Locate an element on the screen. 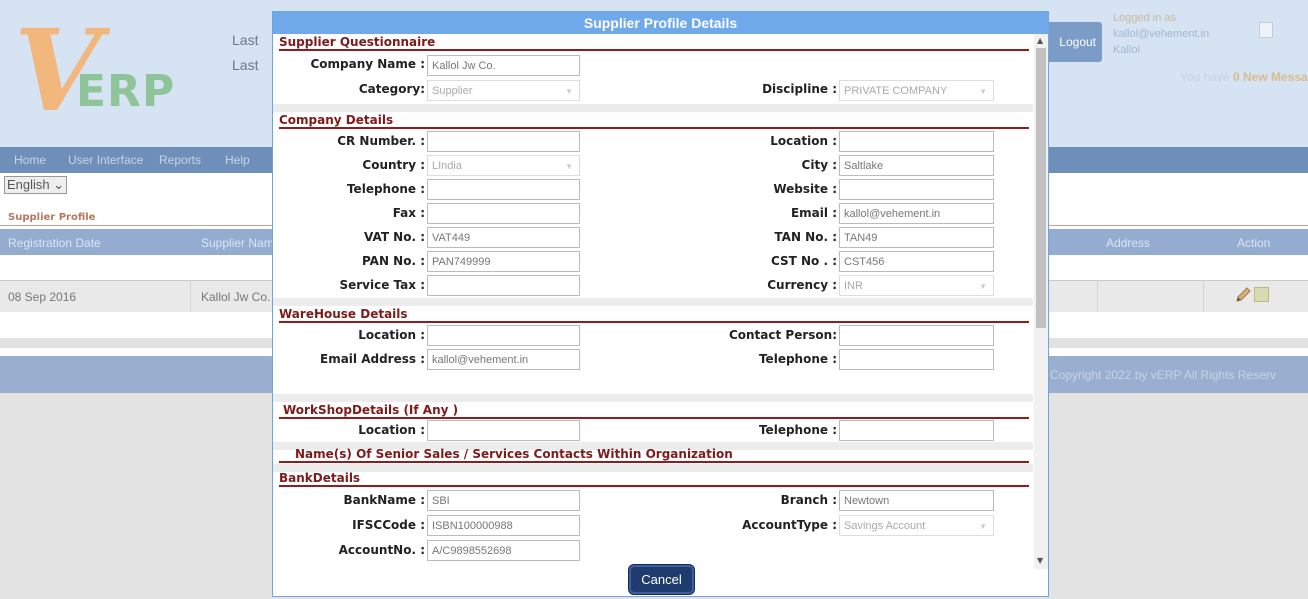 The image size is (1308, 599). nav-item-help: Help is located at coordinates (237, 160).